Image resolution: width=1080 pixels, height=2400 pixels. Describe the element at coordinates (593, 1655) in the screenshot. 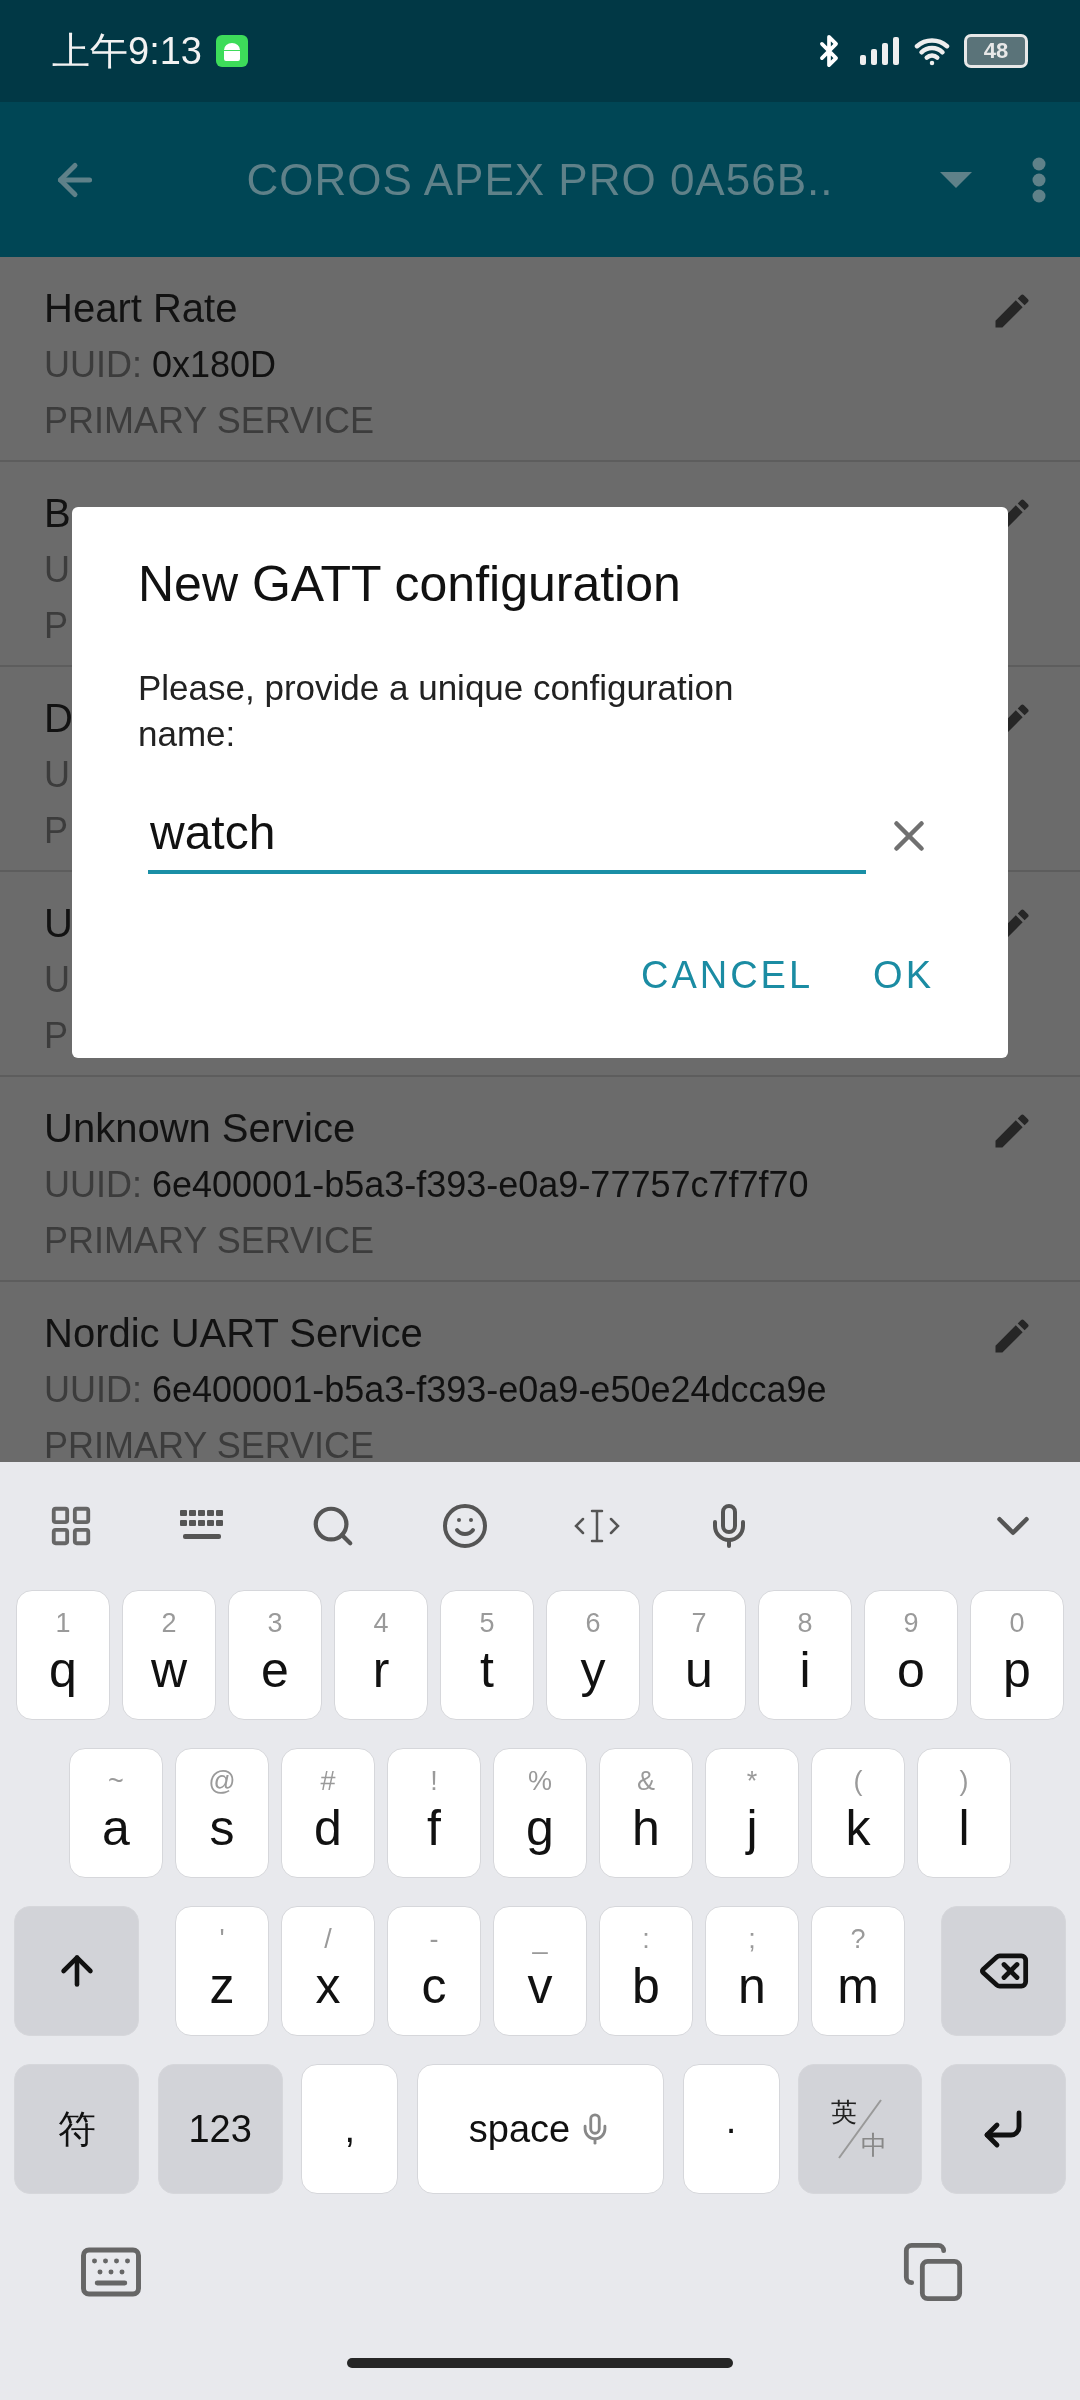

I see `keyboard-key: 6 y` at that location.